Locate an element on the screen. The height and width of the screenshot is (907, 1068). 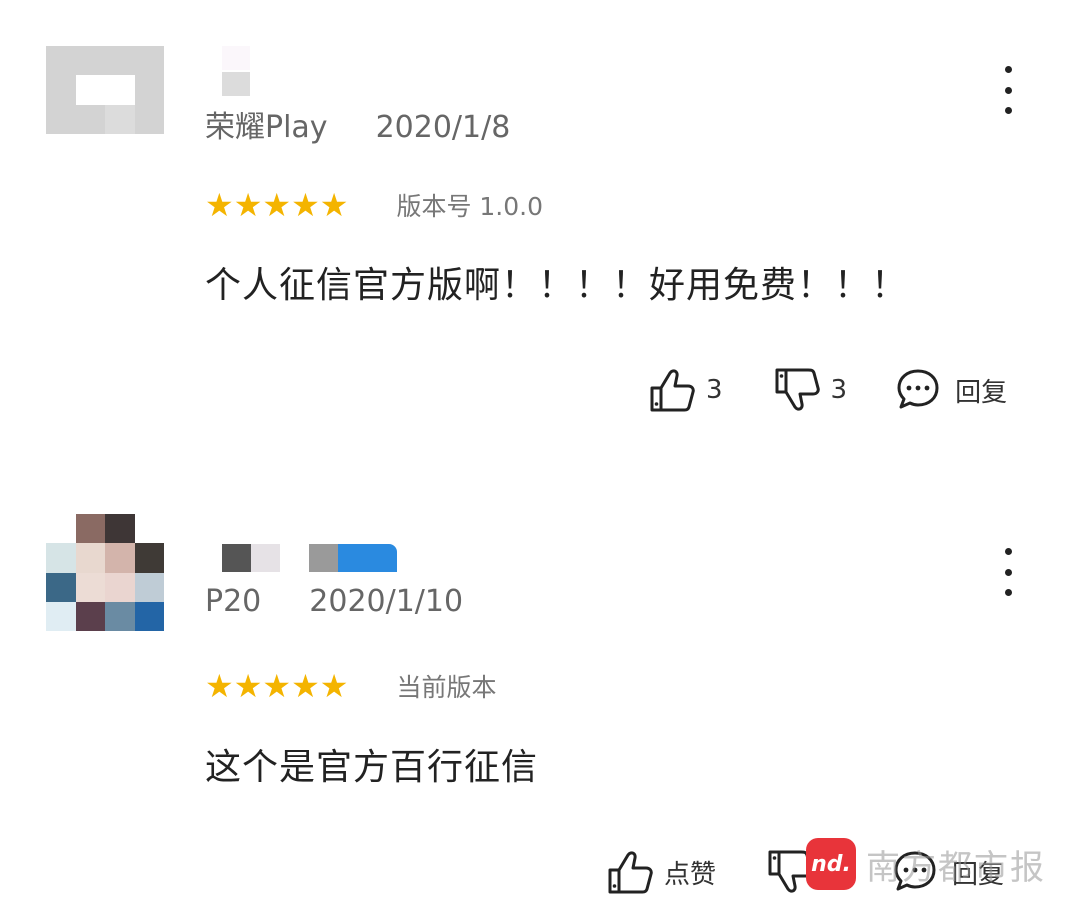
review-meta: 荣耀Play 2020/1/8 is located at coordinates (357, 124).